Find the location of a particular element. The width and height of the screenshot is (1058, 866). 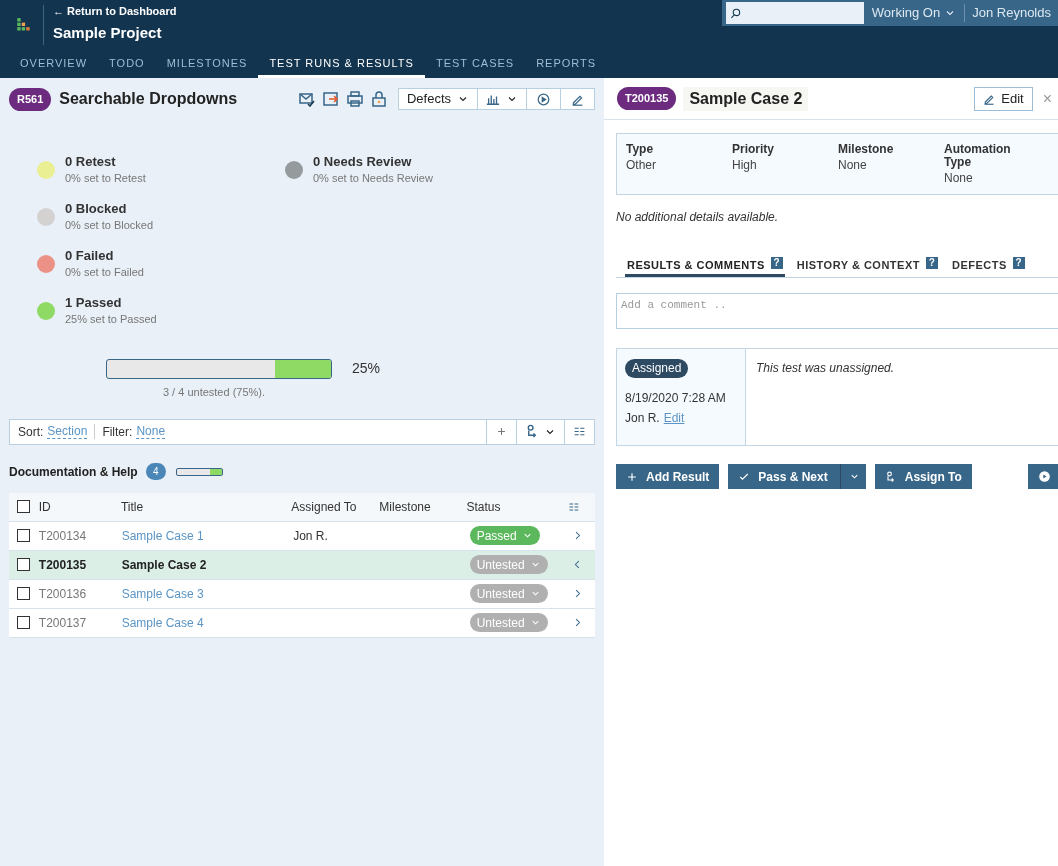

table-row: T200135 Sample Case 2 Untested is located at coordinates (302, 565).